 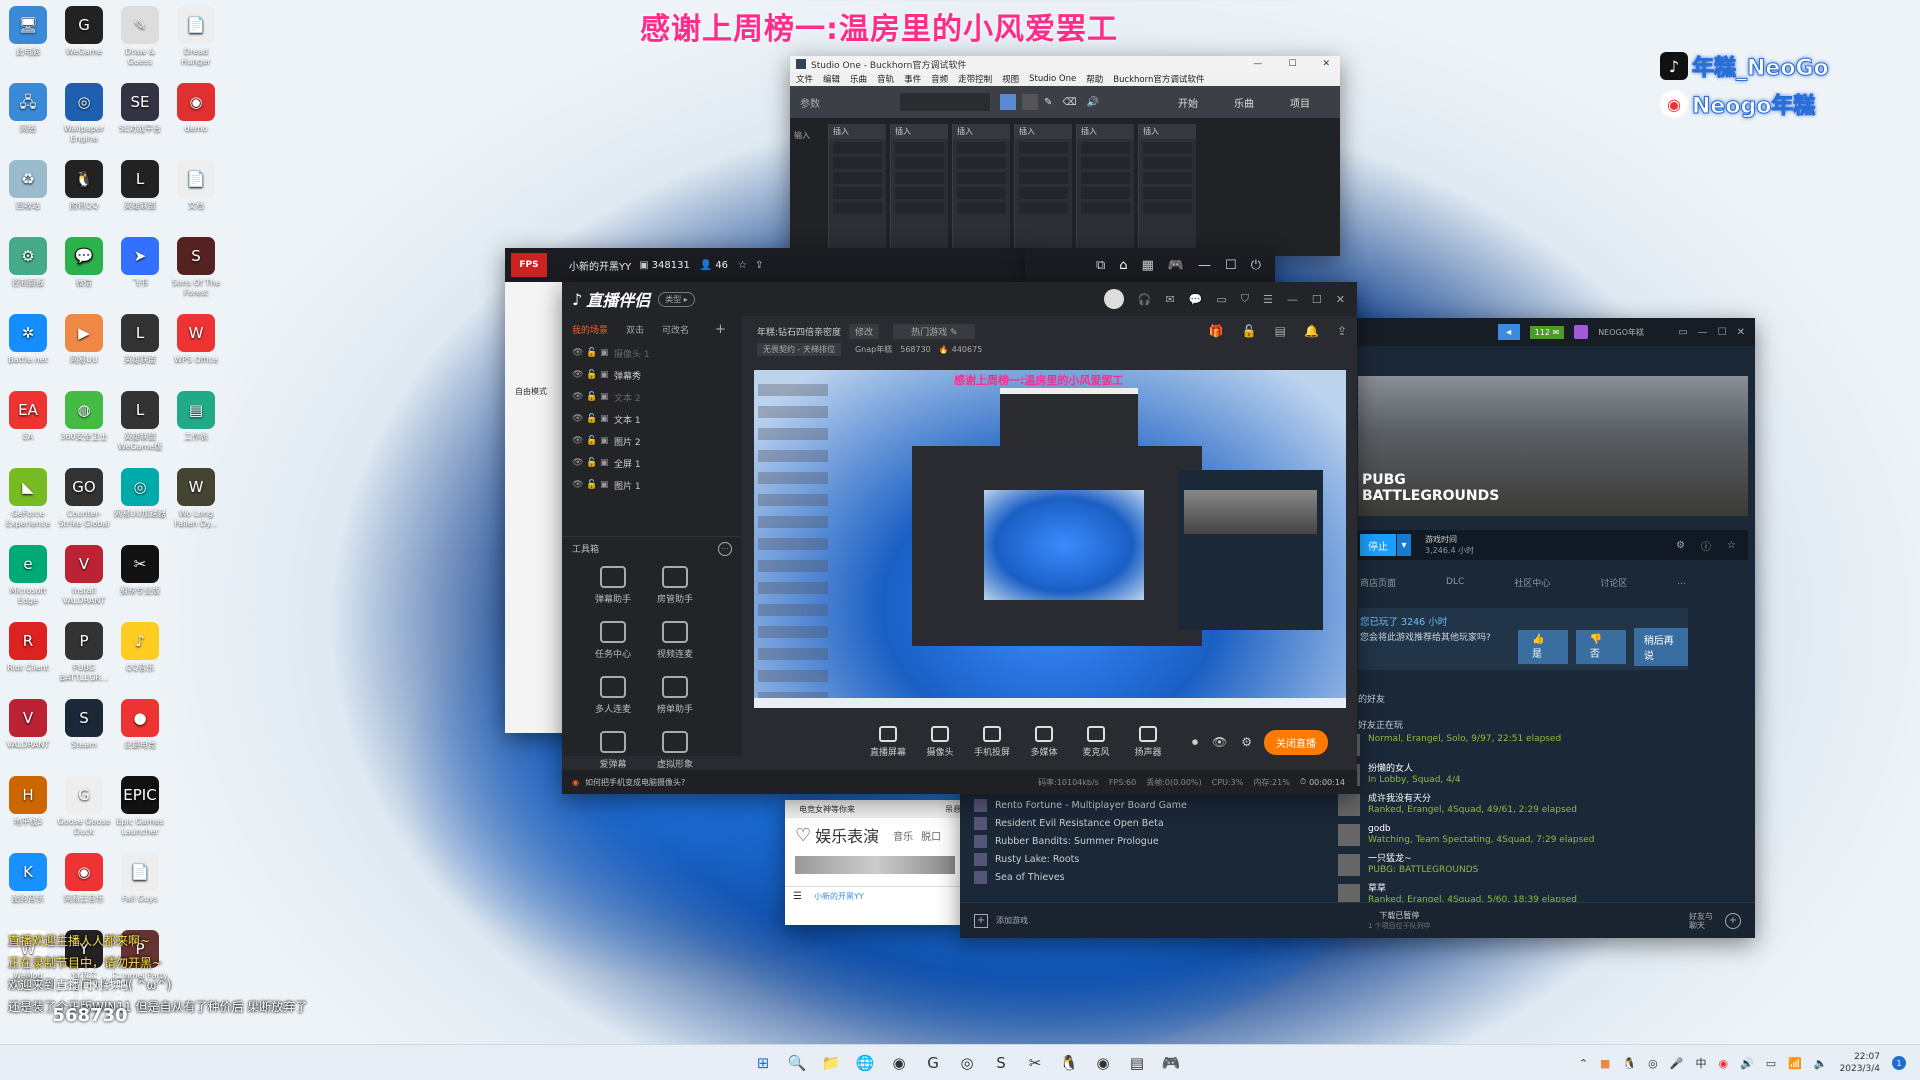 What do you see at coordinates (1150, 877) in the screenshot?
I see `library-game: Sea of Thieves` at bounding box center [1150, 877].